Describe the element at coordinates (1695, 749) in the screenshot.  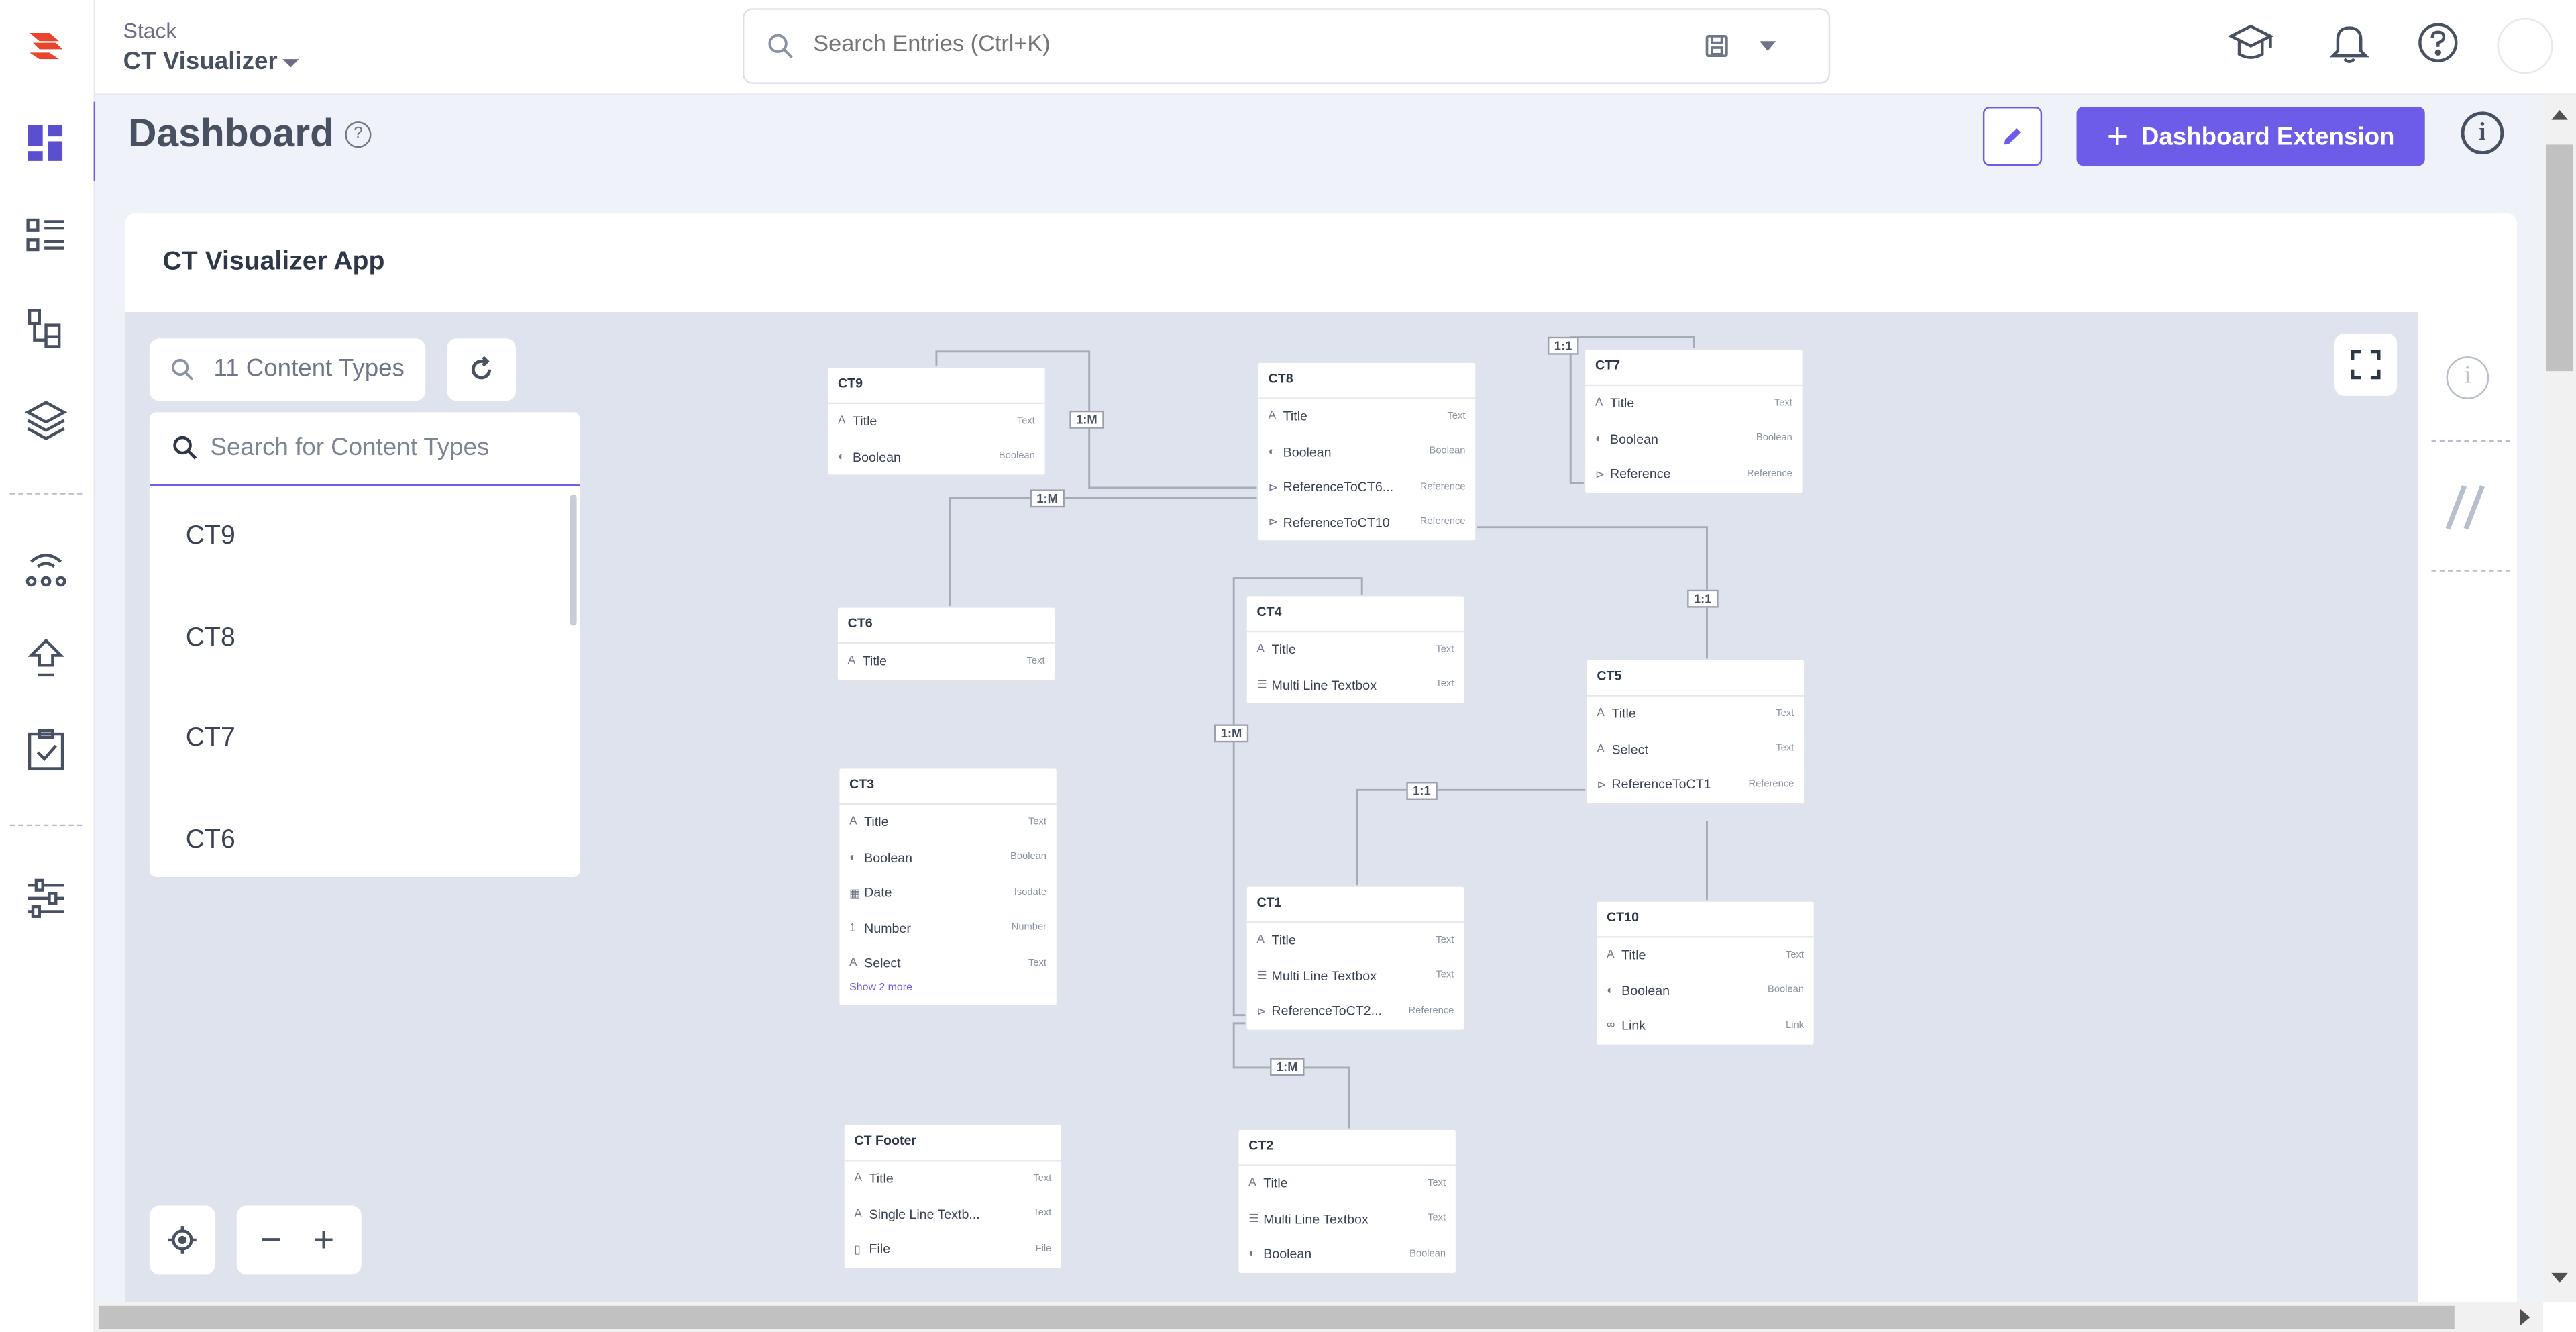
I see `field-row: A Select Text` at that location.